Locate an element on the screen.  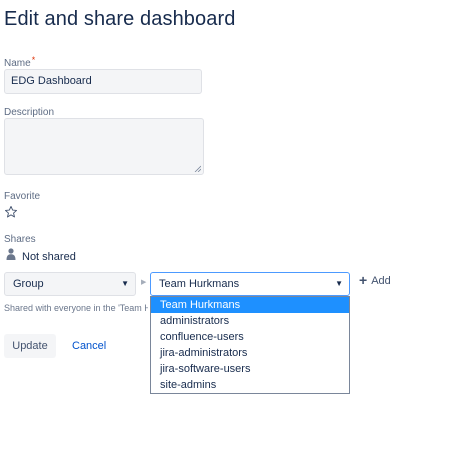
name-input: EDG Dashboard is located at coordinates (103, 81).